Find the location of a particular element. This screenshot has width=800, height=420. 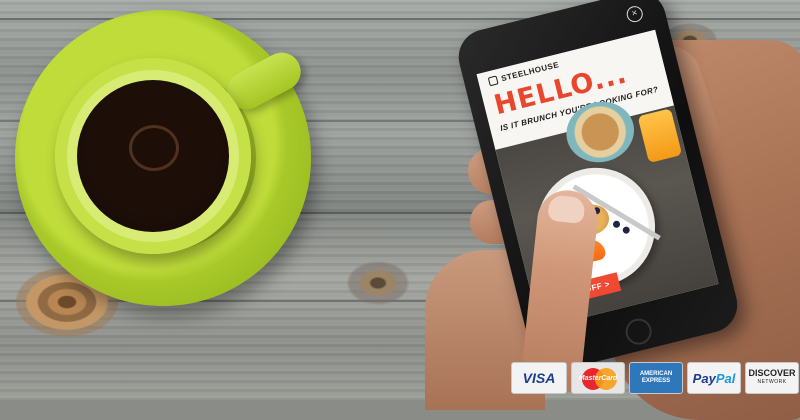

coffee-cup is located at coordinates (153, 156).